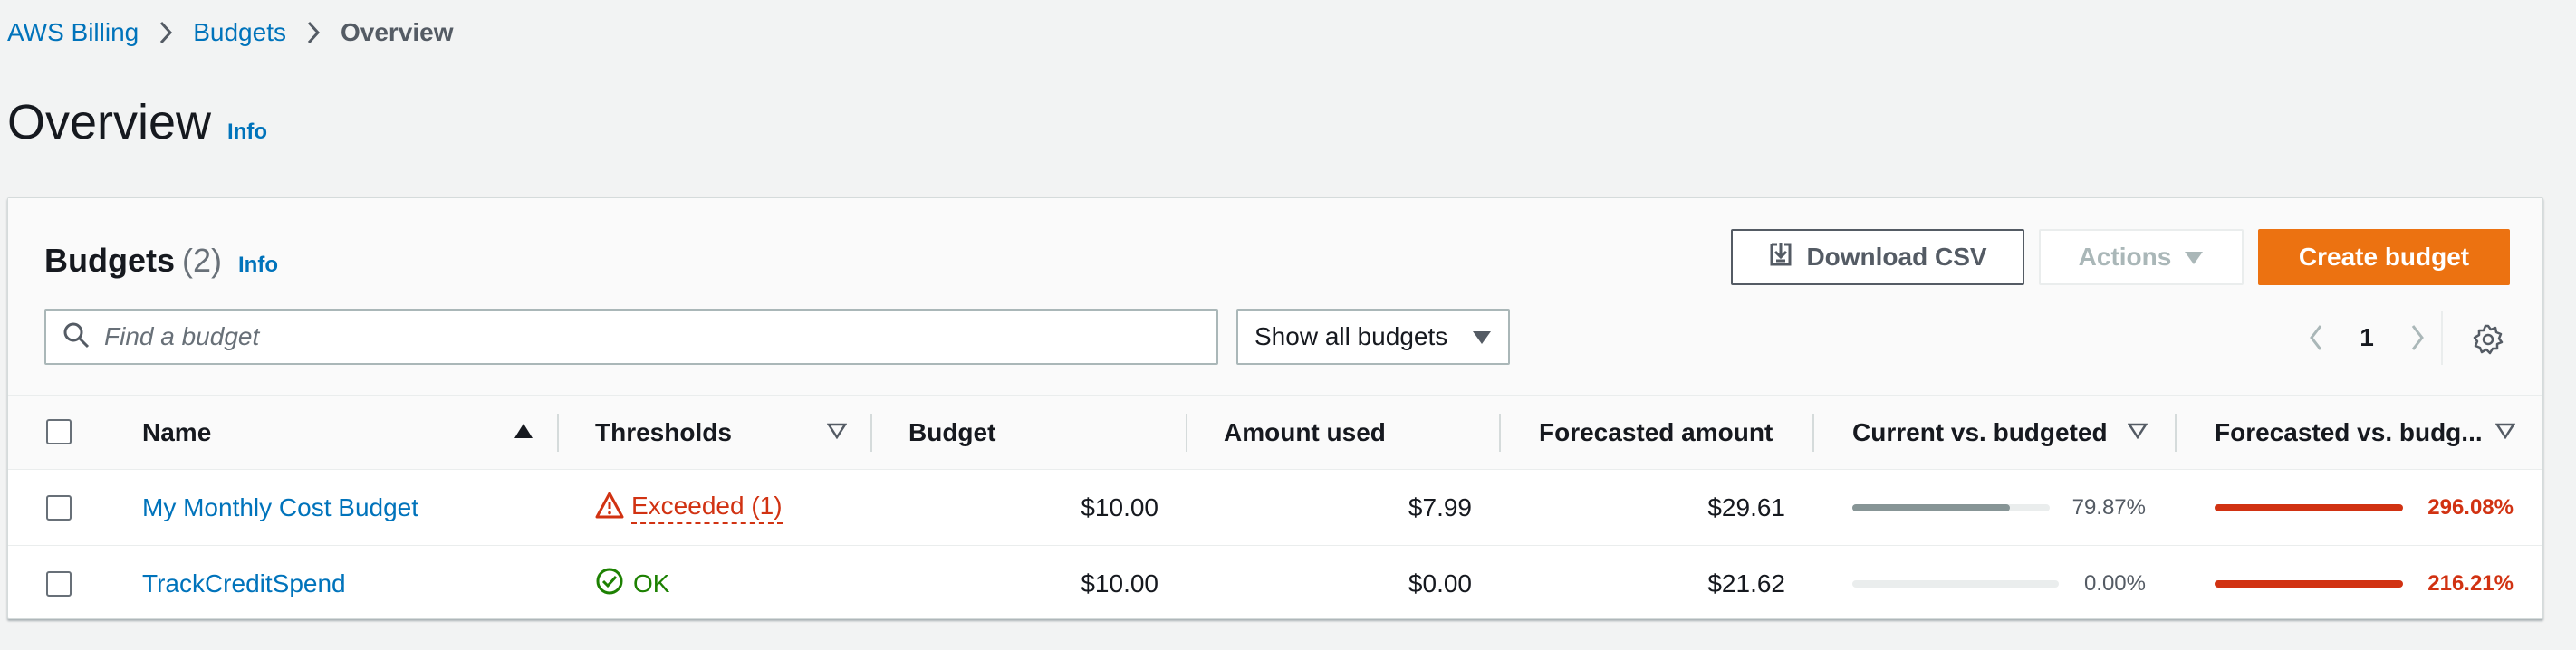 This screenshot has width=2576, height=650. Describe the element at coordinates (2125, 257) in the screenshot. I see `actions-label: Actions` at that location.